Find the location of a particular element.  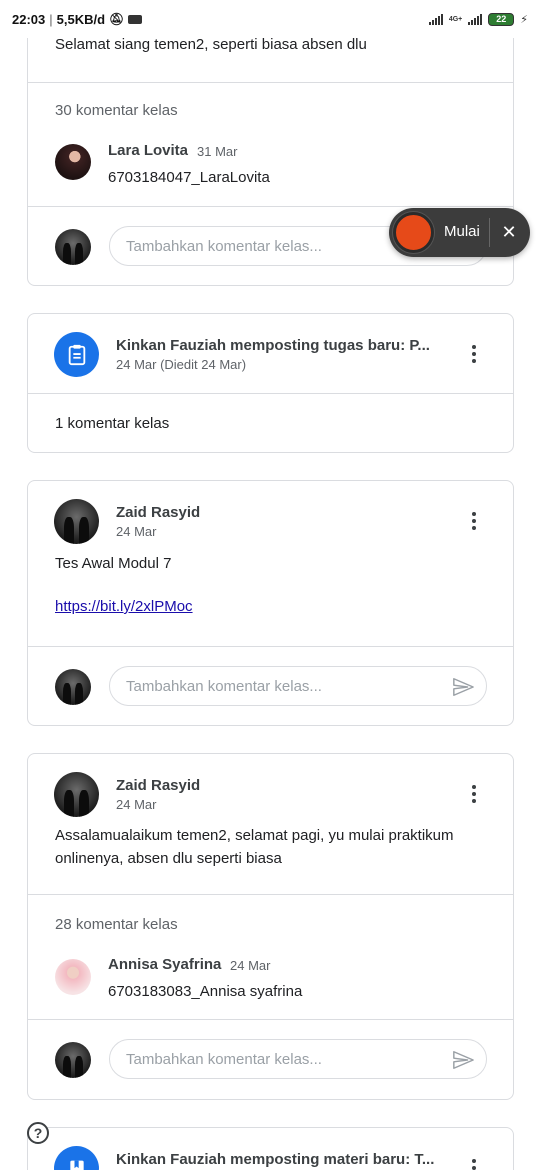

signal-icon is located at coordinates (435, 19).